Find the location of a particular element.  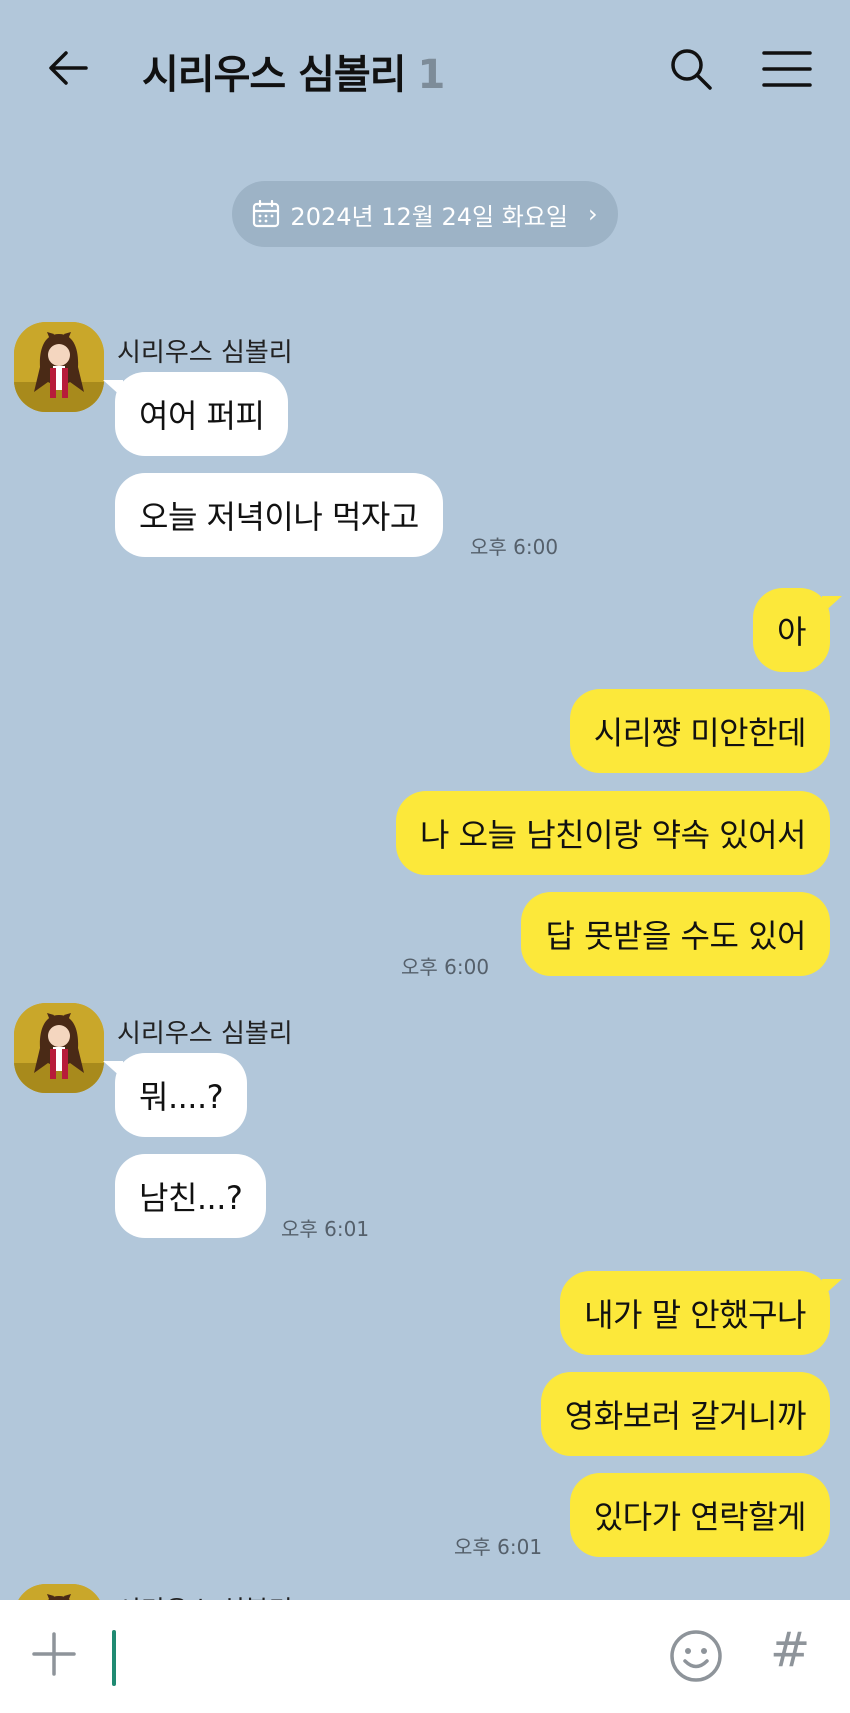

attach-button is located at coordinates (54, 1654).